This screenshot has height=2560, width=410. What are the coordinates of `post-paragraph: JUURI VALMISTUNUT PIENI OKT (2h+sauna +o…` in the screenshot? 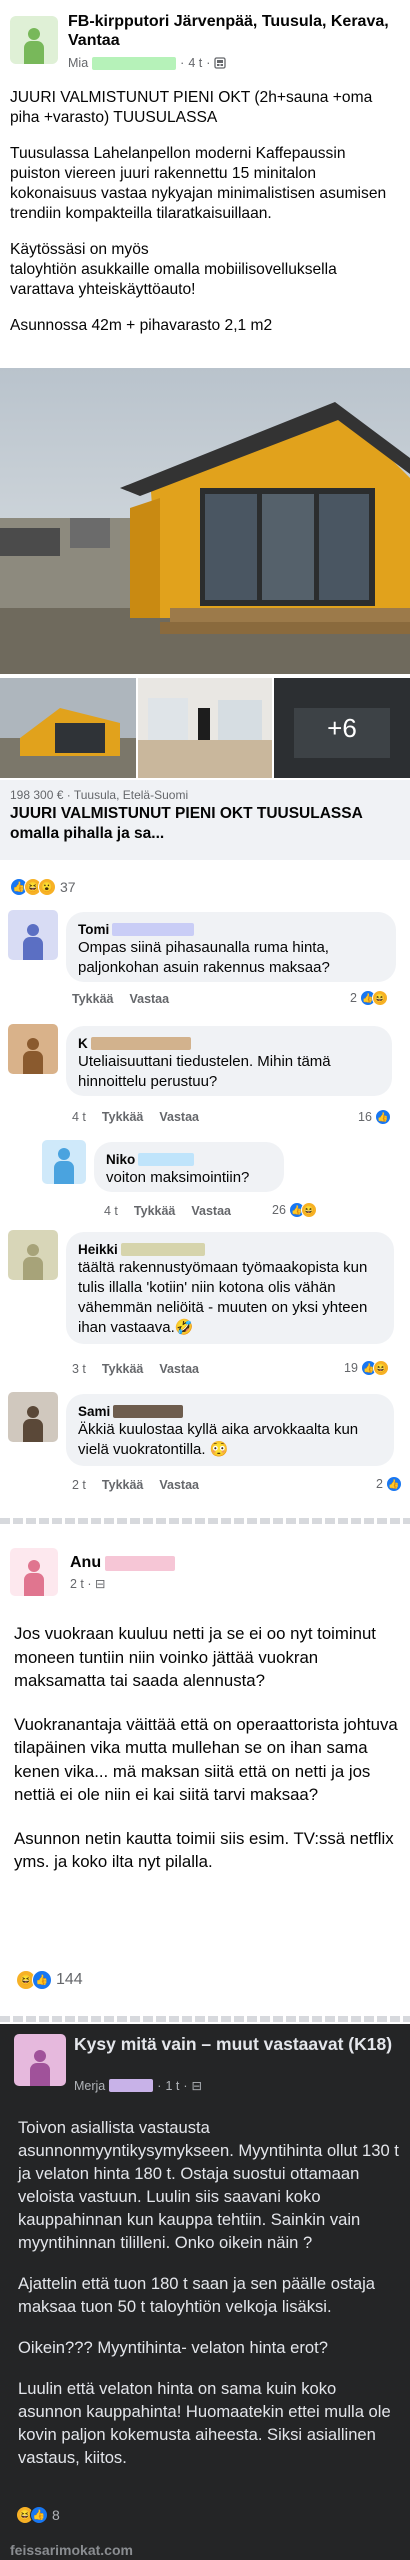 It's located at (191, 107).